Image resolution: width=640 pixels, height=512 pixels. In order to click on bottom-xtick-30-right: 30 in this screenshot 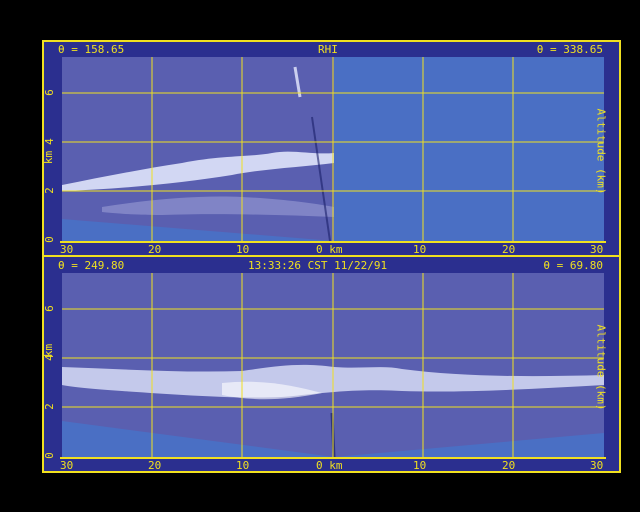, I will do `click(597, 465)`.